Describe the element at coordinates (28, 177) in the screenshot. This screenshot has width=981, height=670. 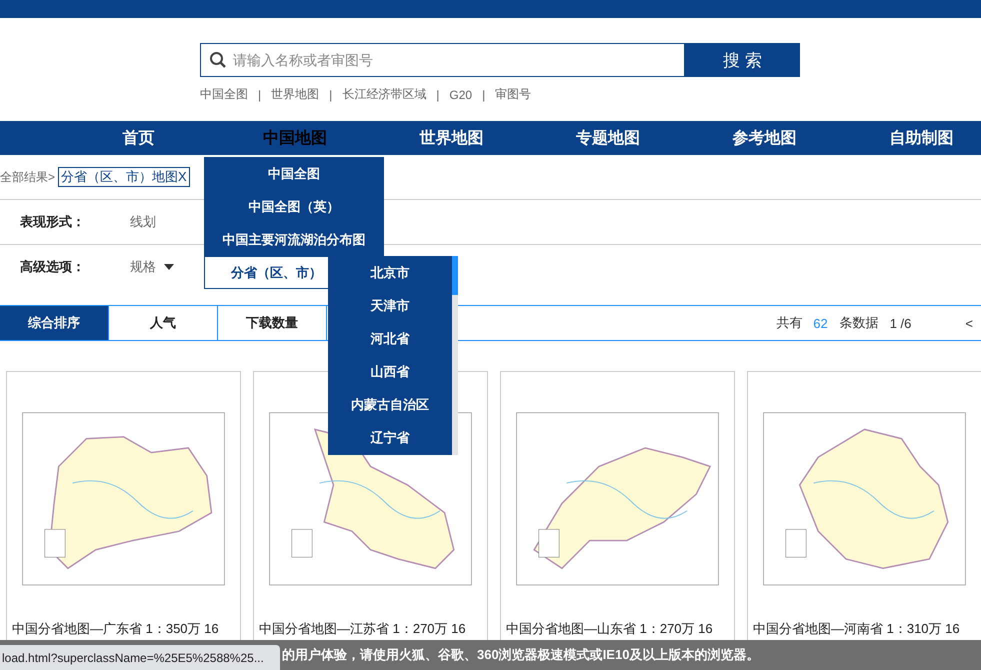
I see `breadcrumb-text: 全部结果>` at that location.